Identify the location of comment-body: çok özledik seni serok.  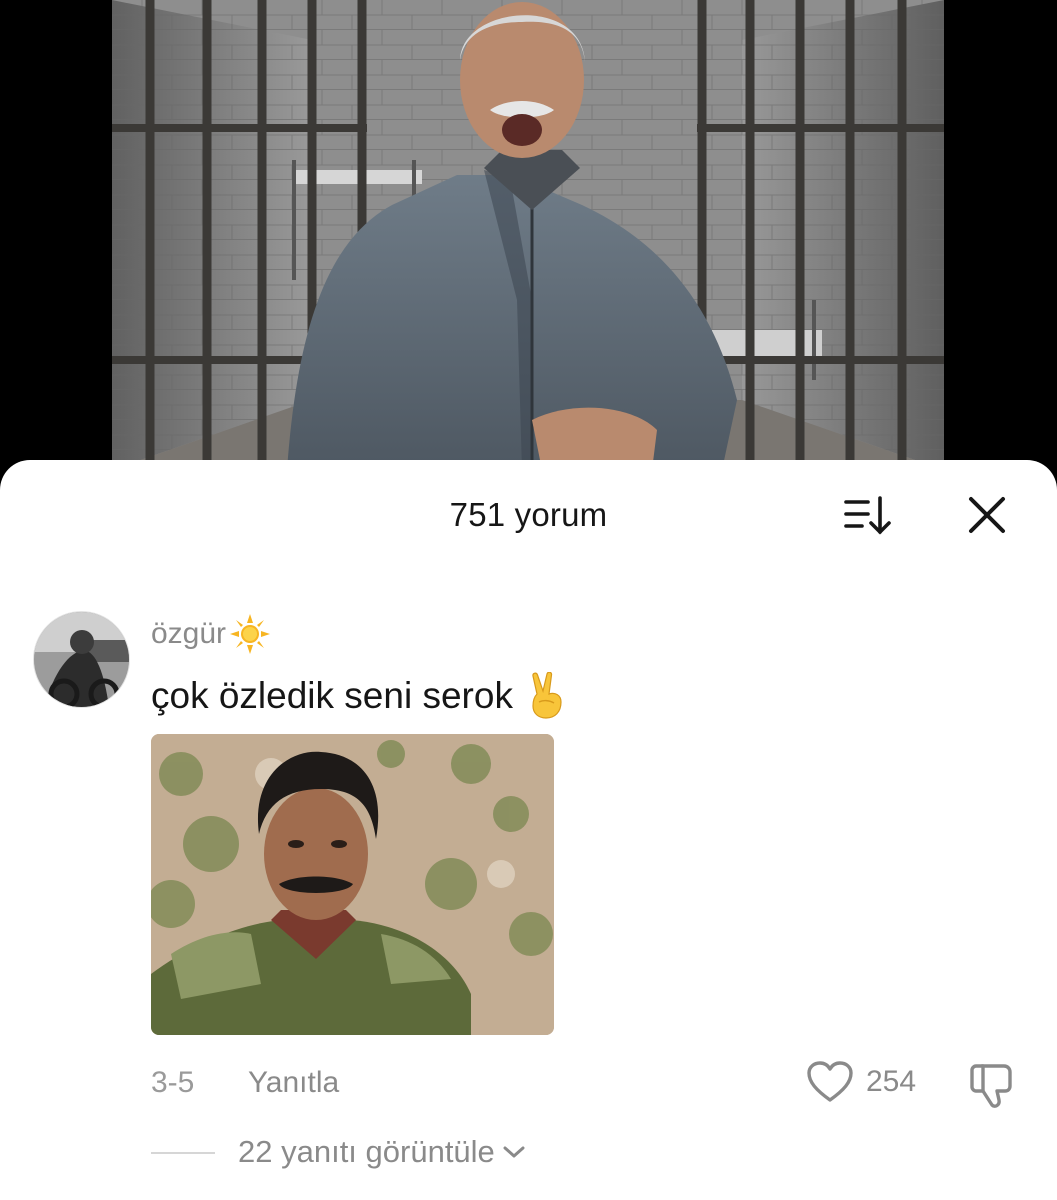
(332, 695).